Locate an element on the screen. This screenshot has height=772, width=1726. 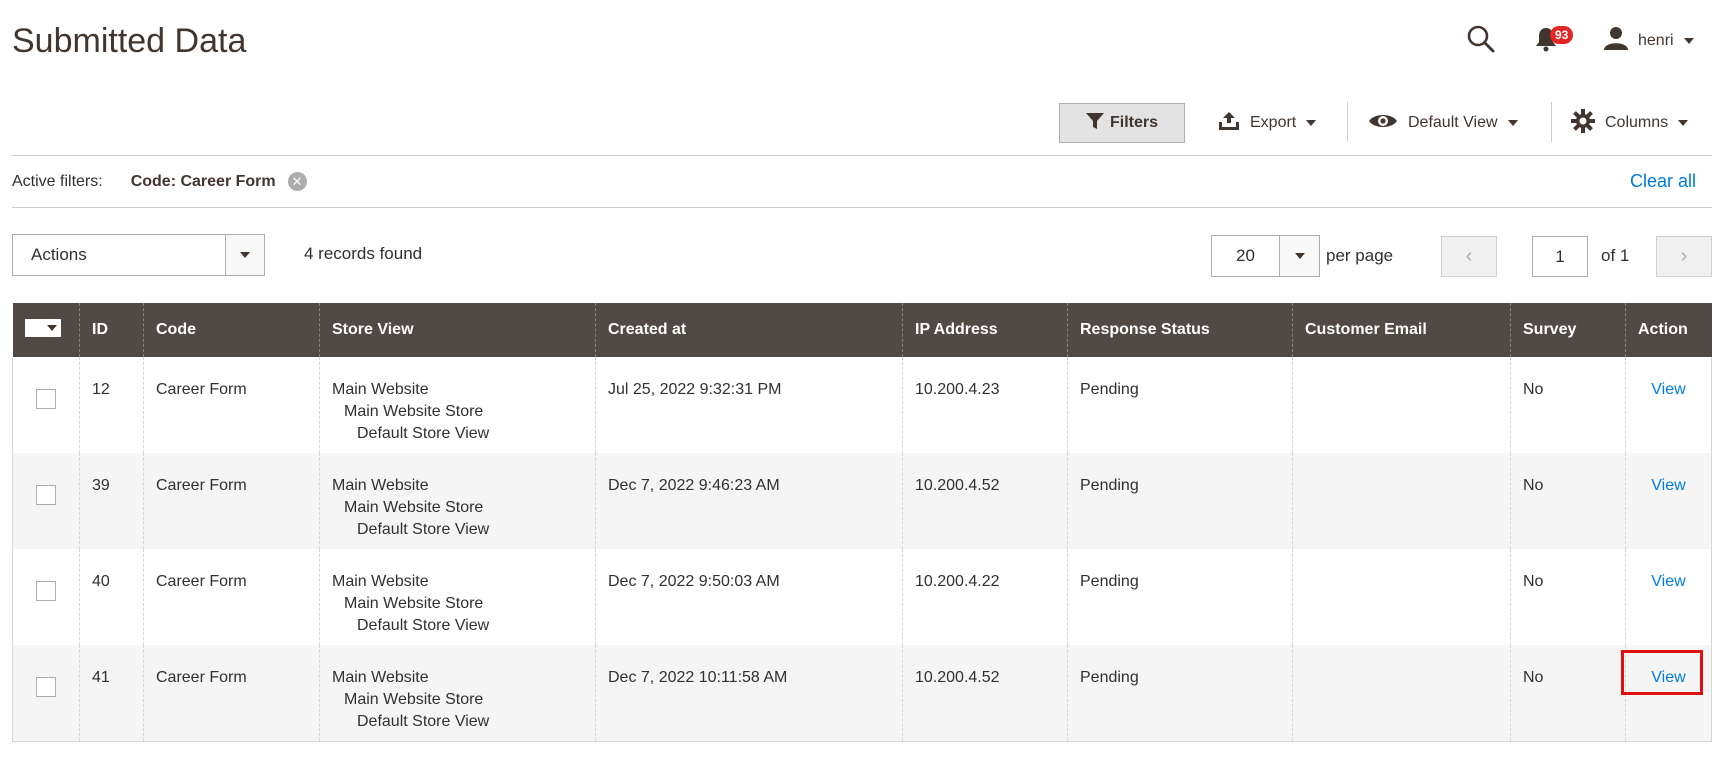
user-menu: henri is located at coordinates (1649, 40).